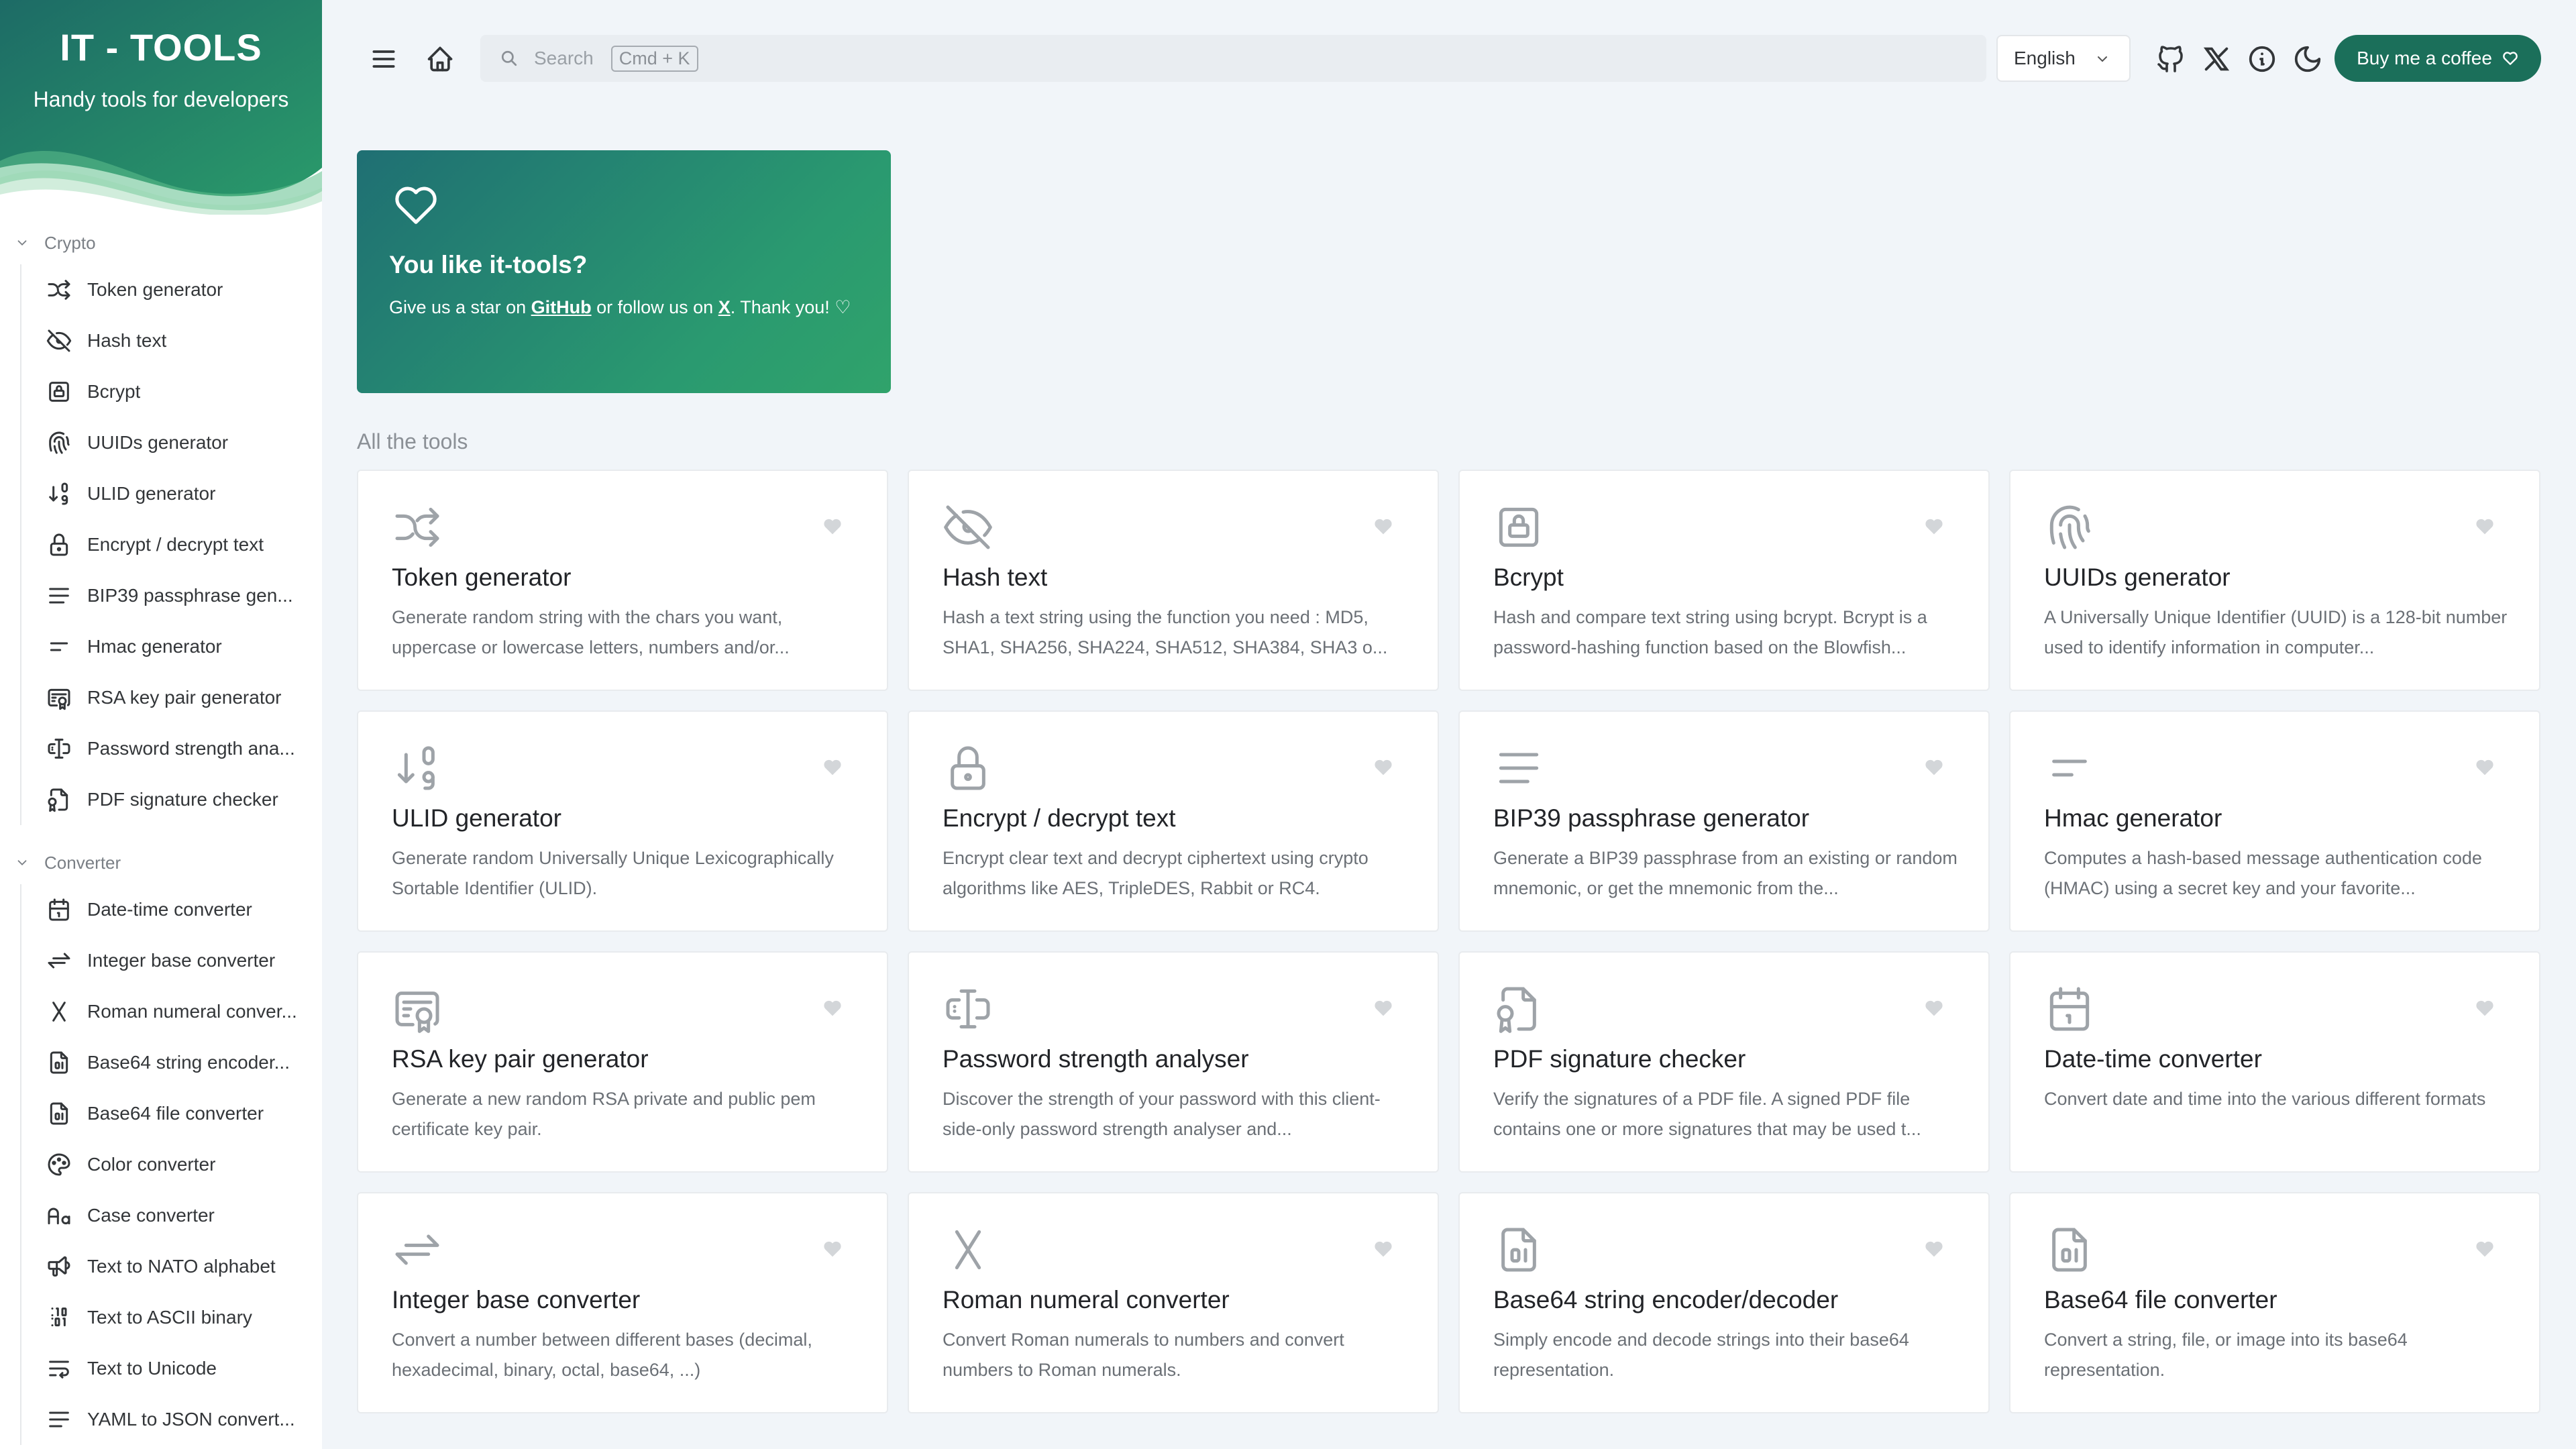  What do you see at coordinates (384, 59) in the screenshot?
I see `menu-toggle-button` at bounding box center [384, 59].